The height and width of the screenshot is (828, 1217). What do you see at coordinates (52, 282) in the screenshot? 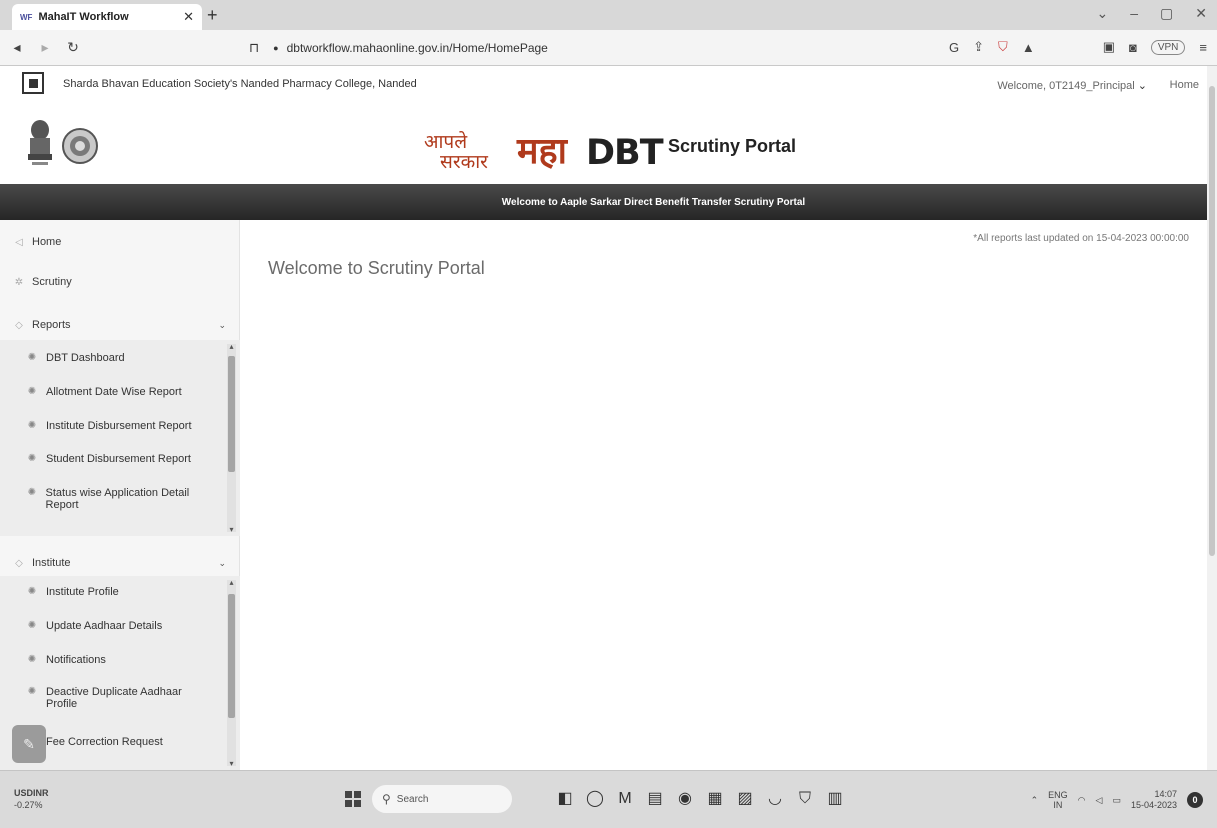
I see `sidebar-item-label: Scrutiny` at bounding box center [52, 282].